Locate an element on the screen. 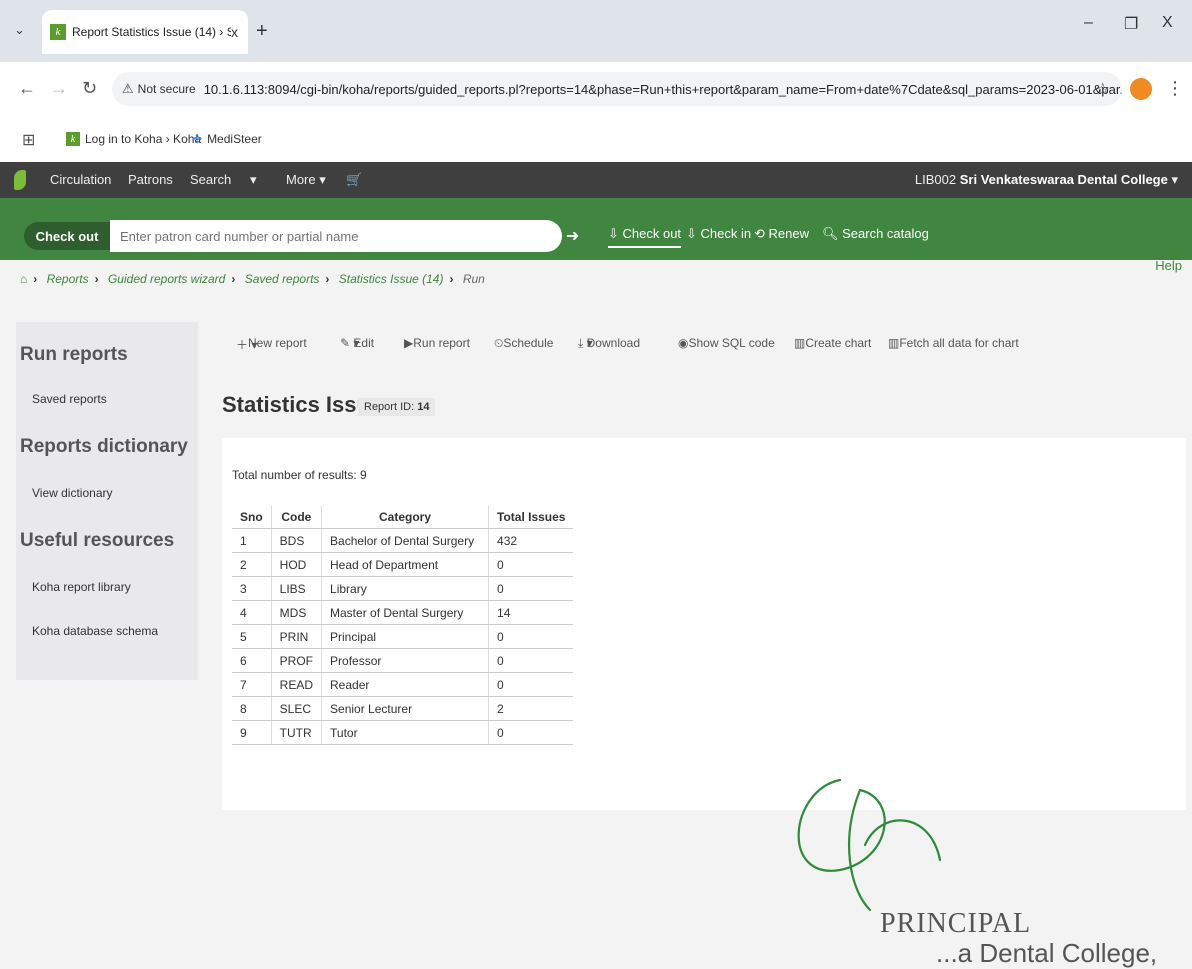 The height and width of the screenshot is (969, 1192). sidebar-item-saved-reports: Saved reports is located at coordinates (69, 399).